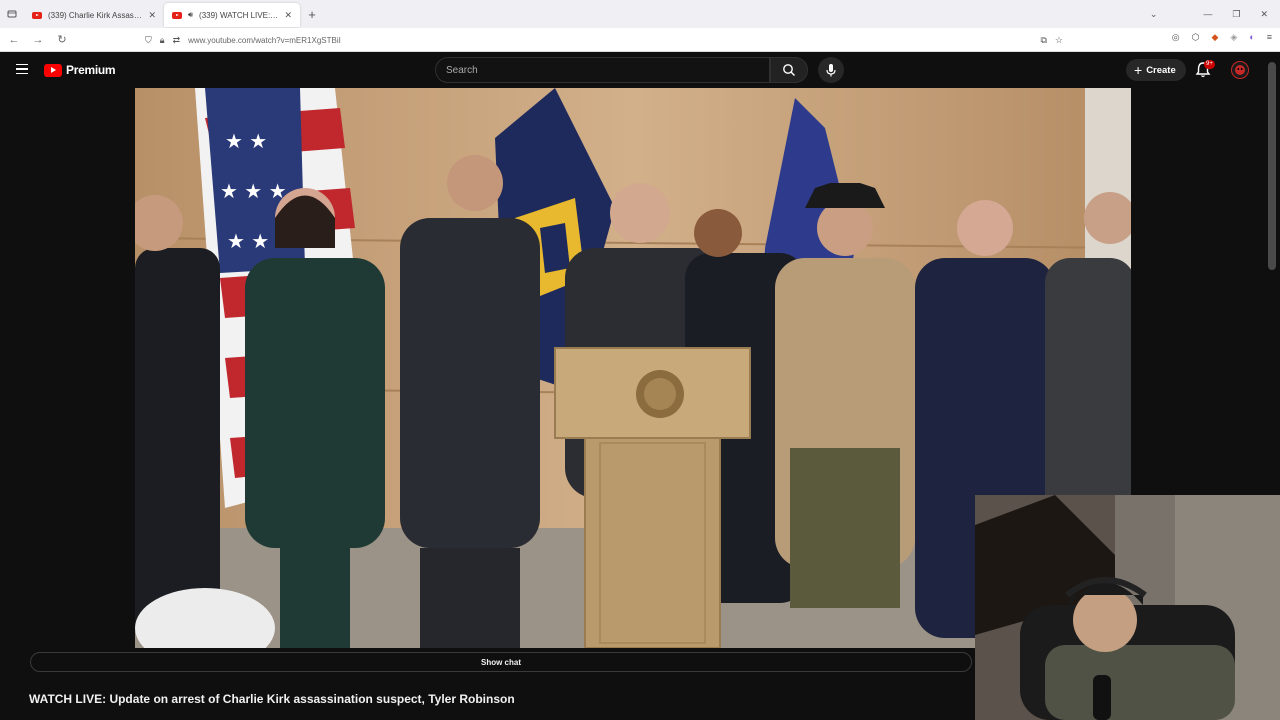  What do you see at coordinates (91, 70) in the screenshot?
I see `logo-text: Premium` at bounding box center [91, 70].